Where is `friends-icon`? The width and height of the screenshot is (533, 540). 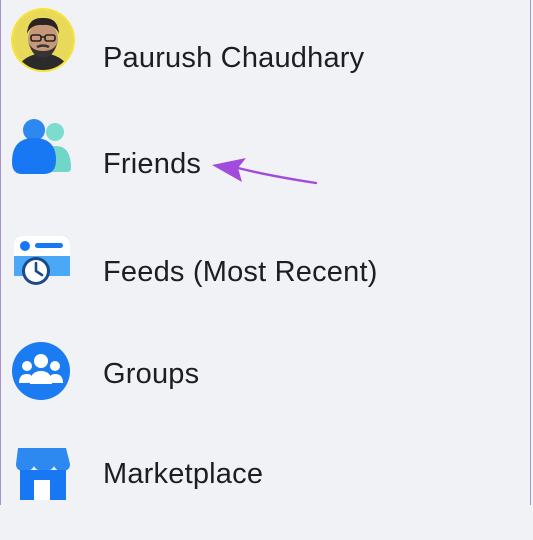 friends-icon is located at coordinates (41, 142).